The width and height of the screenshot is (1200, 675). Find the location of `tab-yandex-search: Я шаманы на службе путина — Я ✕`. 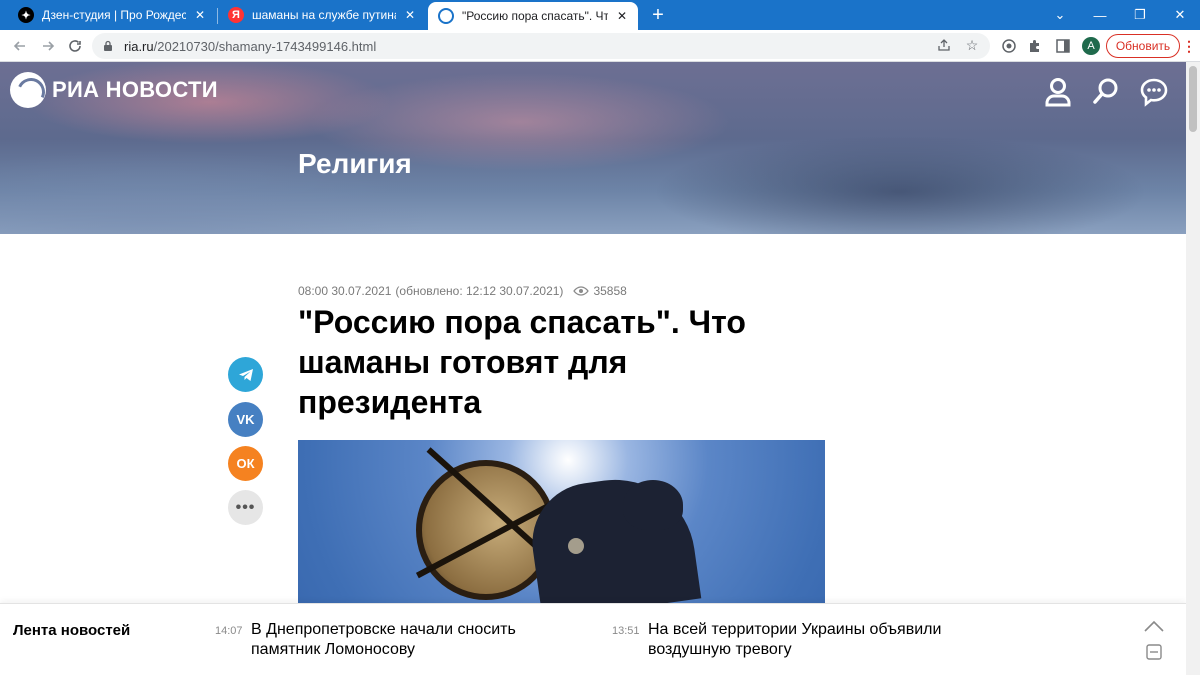

tab-yandex-search: Я шаманы на службе путина — Я ✕ is located at coordinates (322, 15).